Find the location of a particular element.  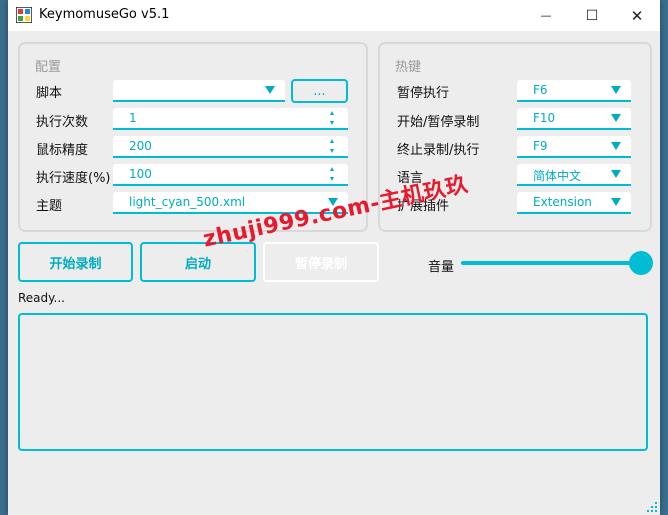

start-pause-record-hotkey-combo: F10 is located at coordinates (574, 119).